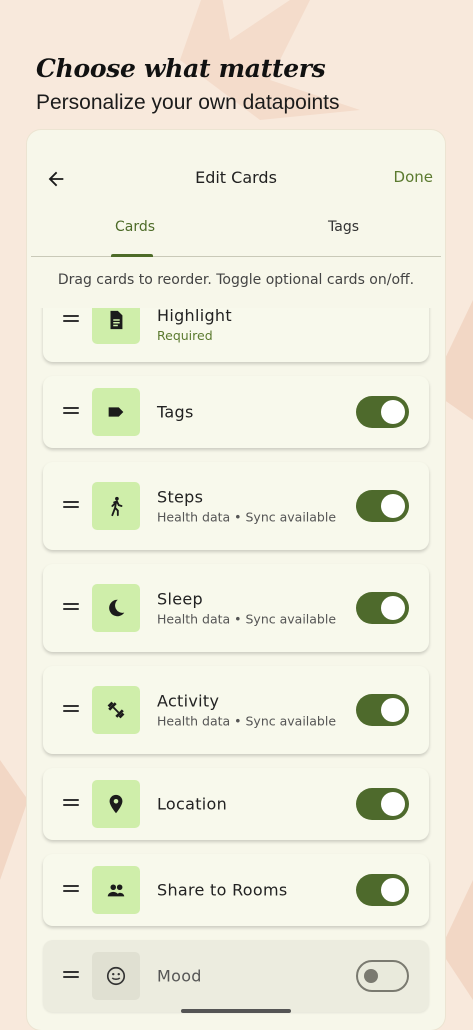 The image size is (473, 1030). Describe the element at coordinates (236, 506) in the screenshot. I see `card-steps: Steps Health data • Sync available` at that location.